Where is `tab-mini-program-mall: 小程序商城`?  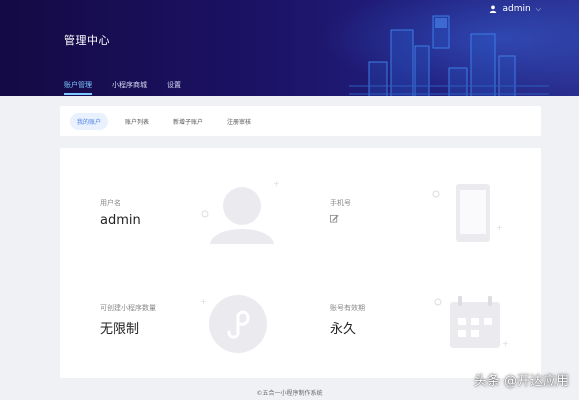
tab-mini-program-mall: 小程序商城 is located at coordinates (129, 87).